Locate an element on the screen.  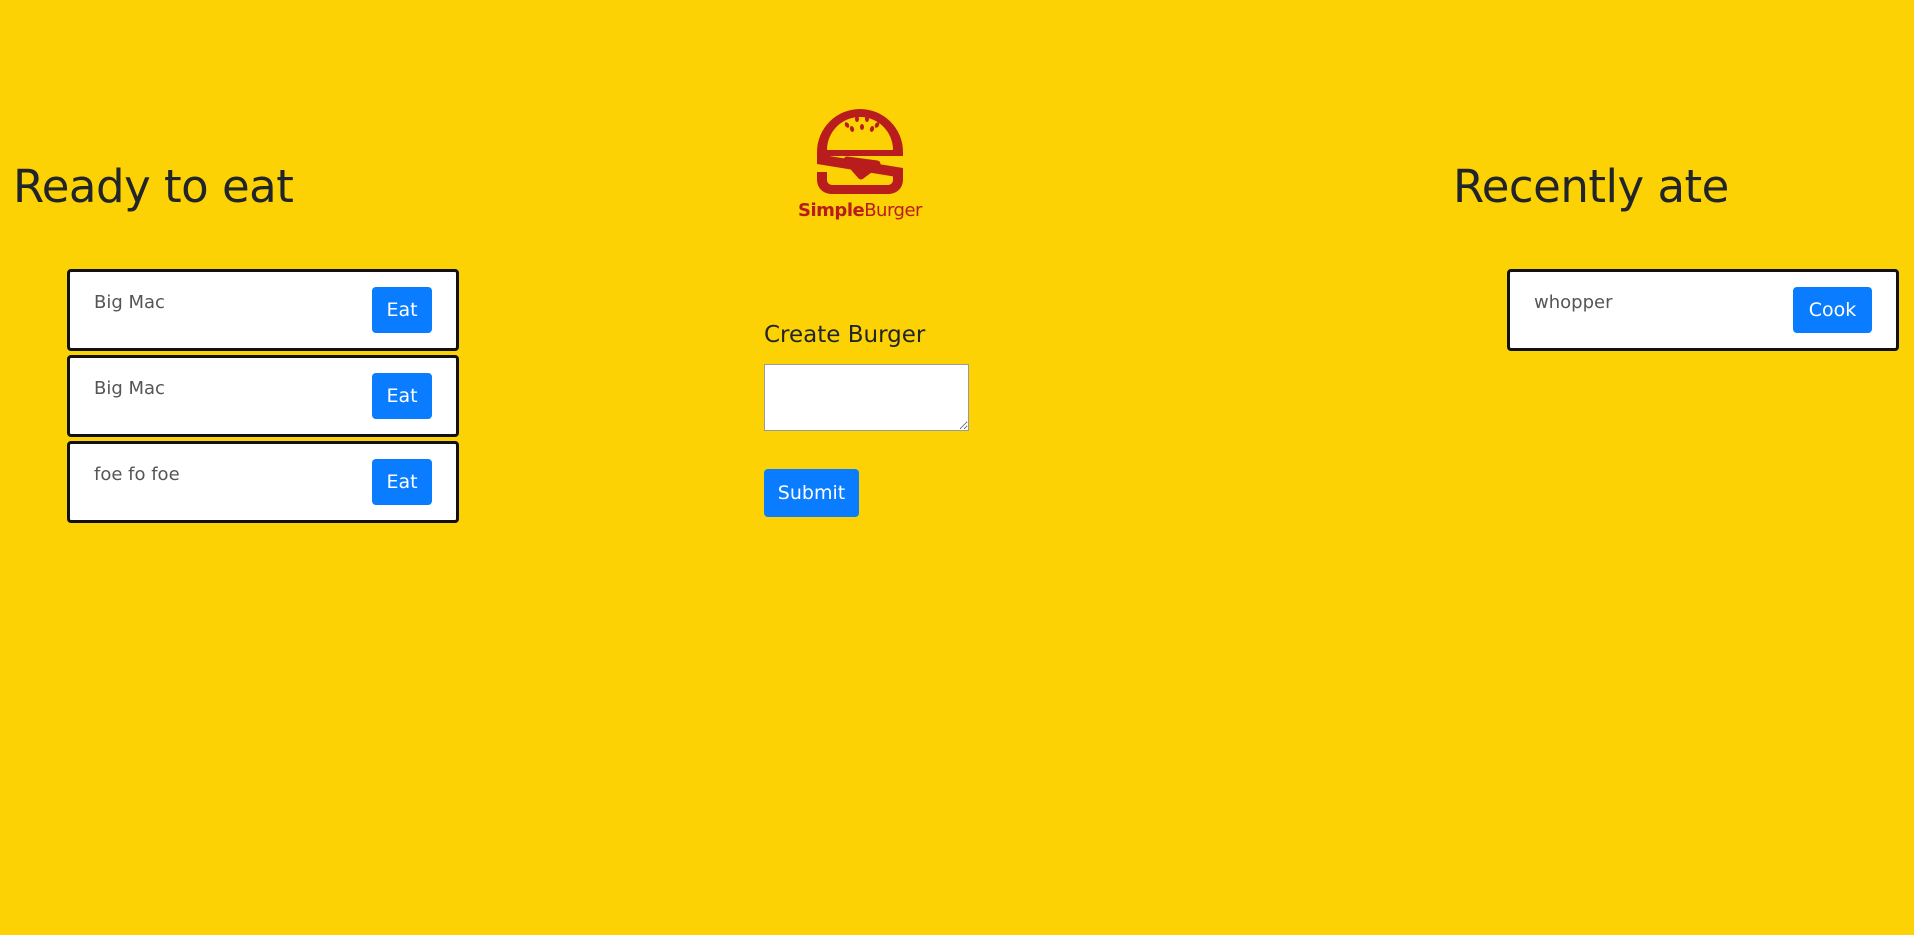
simpleburger-logo: SimpleBurger is located at coordinates (860, 160).